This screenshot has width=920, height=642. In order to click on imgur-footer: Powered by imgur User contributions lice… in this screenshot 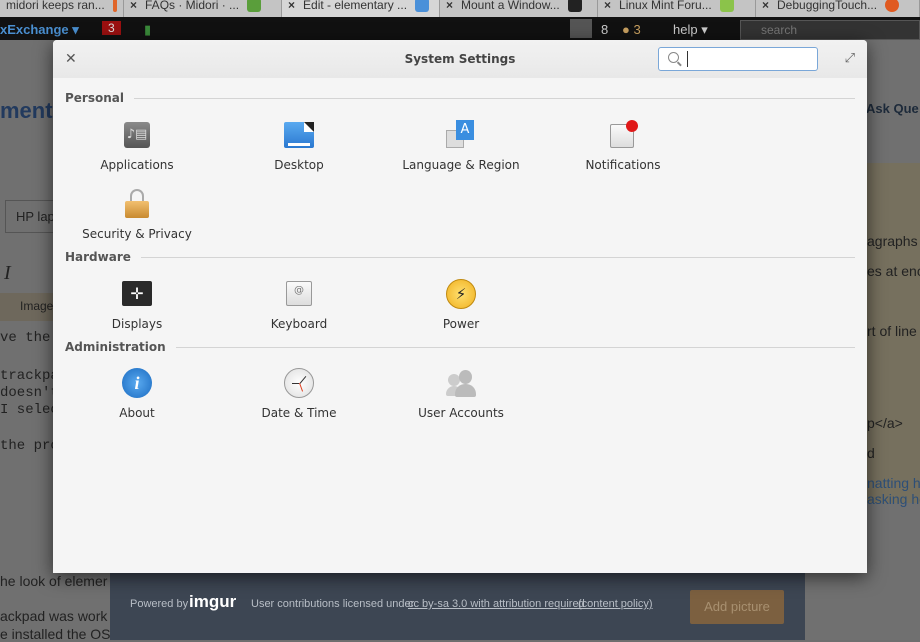, I will do `click(457, 606)`.